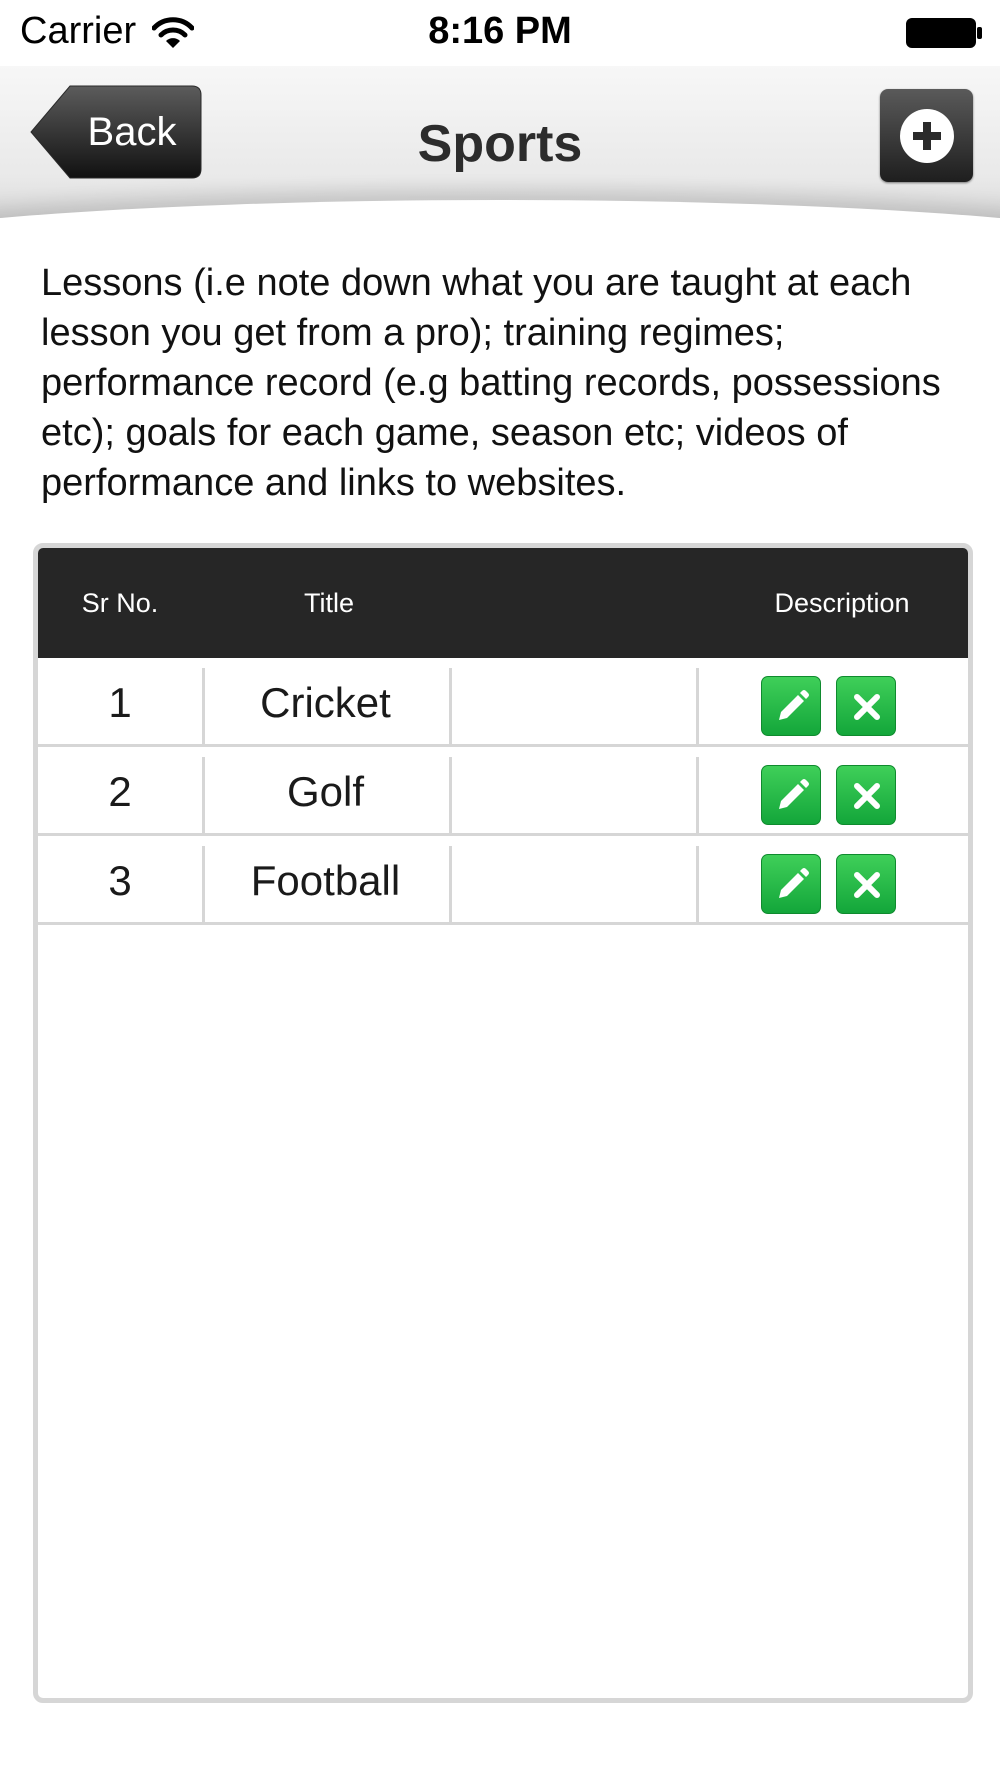  I want to click on status-bar: Carrier 8:16 PM, so click(500, 33).